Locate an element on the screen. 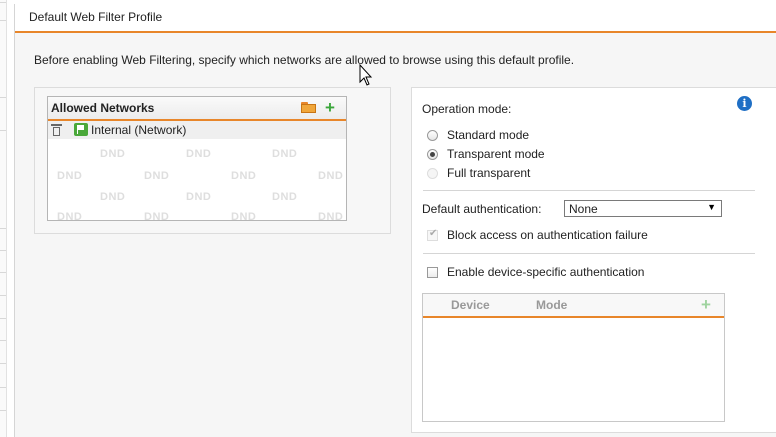 This screenshot has width=776, height=437. panel-header: Default Web Filter Profile is located at coordinates (395, 18).